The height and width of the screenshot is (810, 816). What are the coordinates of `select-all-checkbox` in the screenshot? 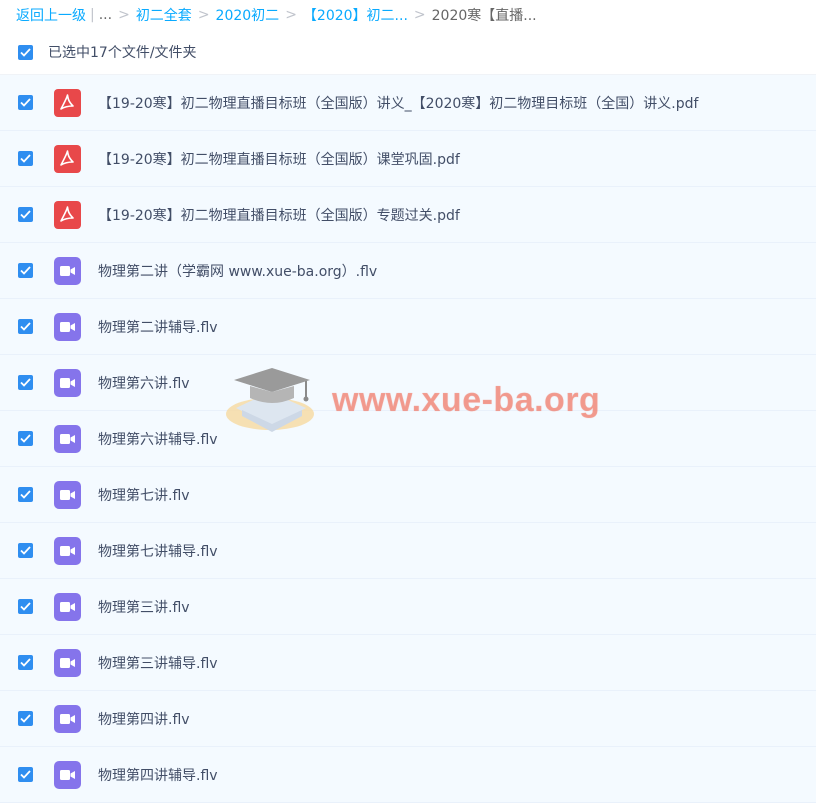 It's located at (25, 52).